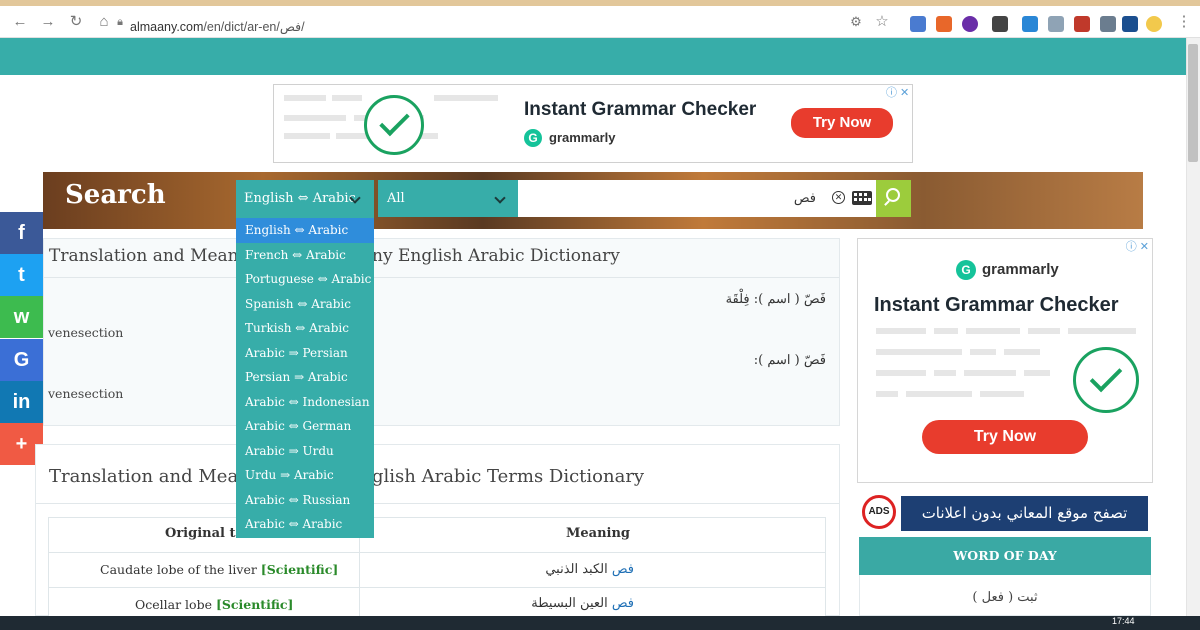 This screenshot has height=630, width=1200. What do you see at coordinates (20, 22) in the screenshot?
I see `back-icon: ←` at bounding box center [20, 22].